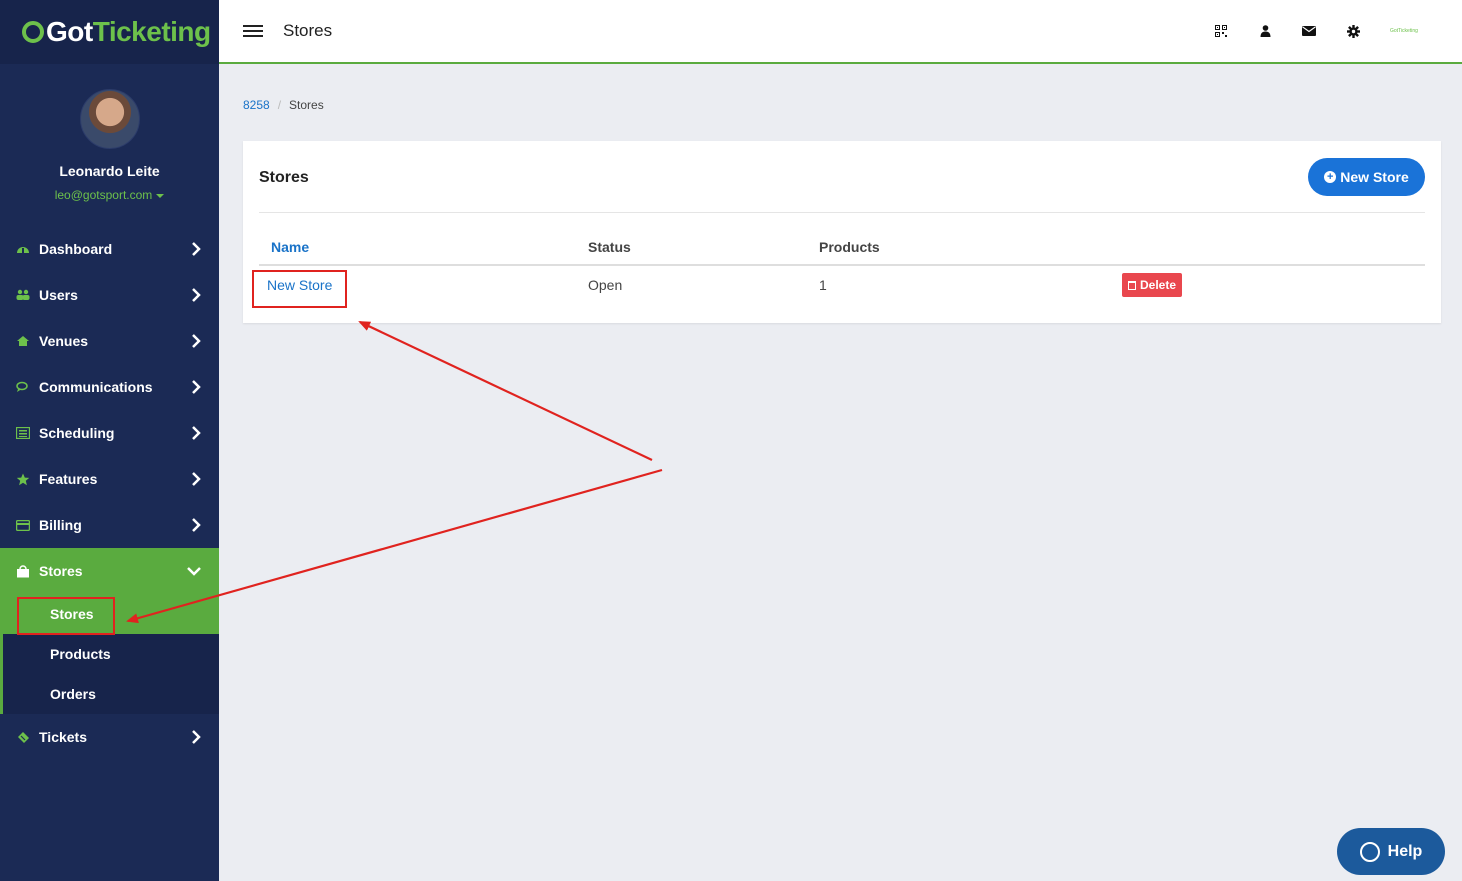 This screenshot has height=881, width=1462. I want to click on submenu-item-products: Products, so click(111, 654).